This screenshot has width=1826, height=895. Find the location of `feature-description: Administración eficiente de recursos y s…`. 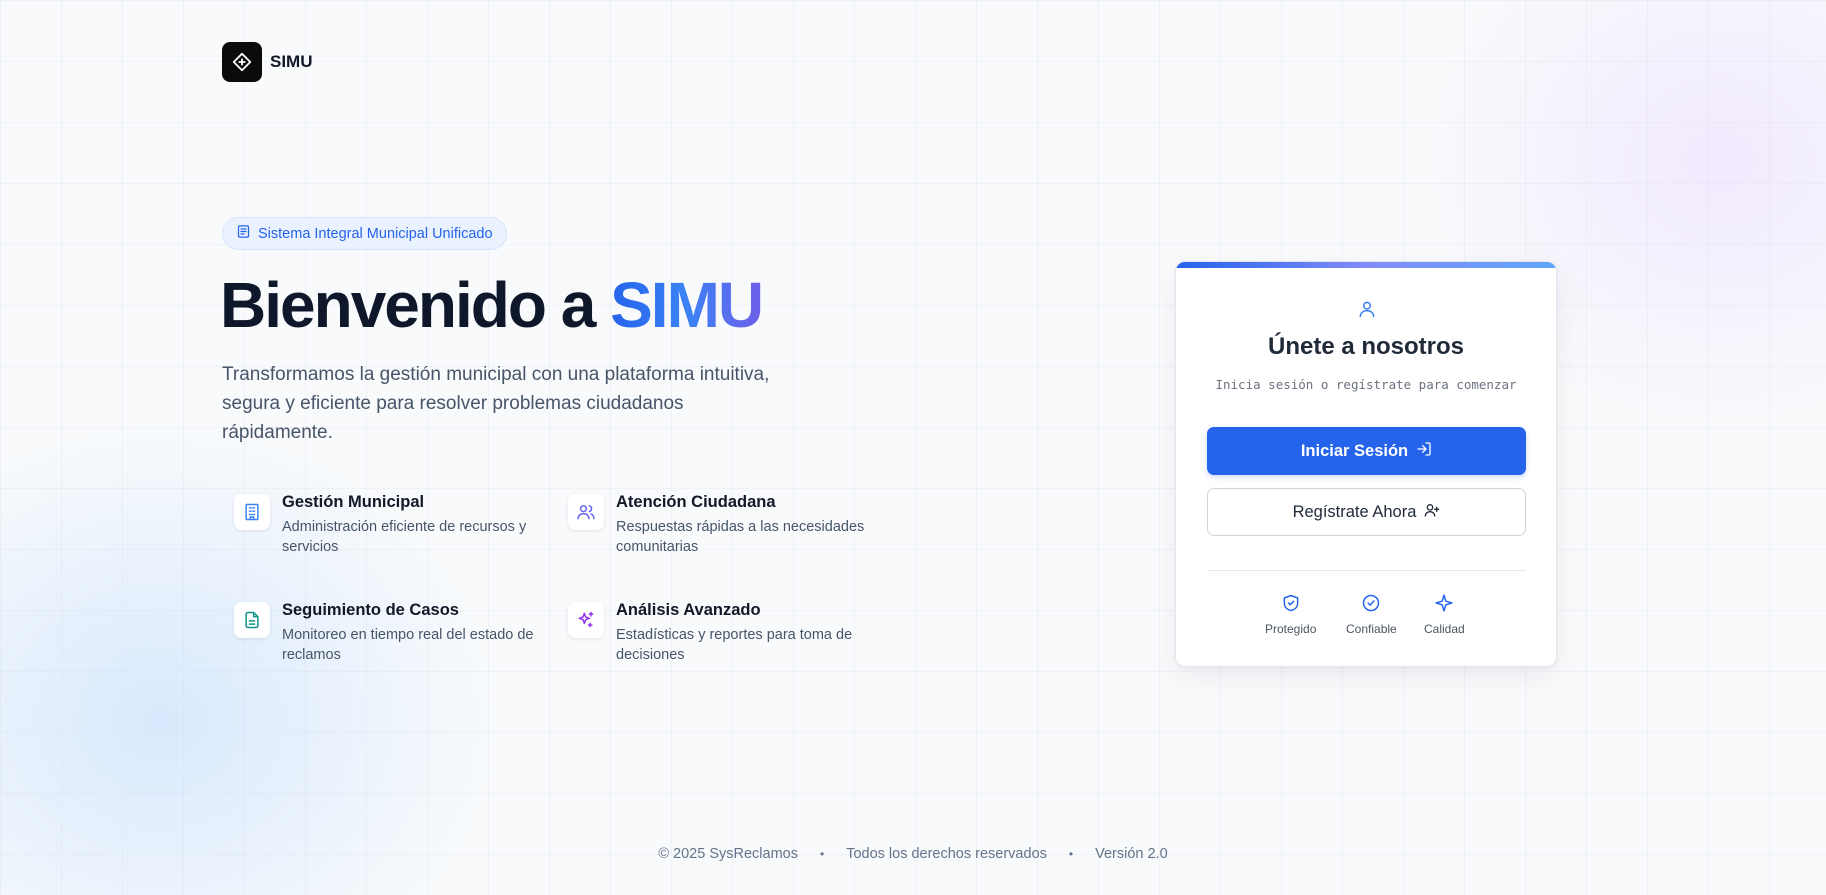

feature-description: Administración eficiente de recursos y s… is located at coordinates (404, 537).